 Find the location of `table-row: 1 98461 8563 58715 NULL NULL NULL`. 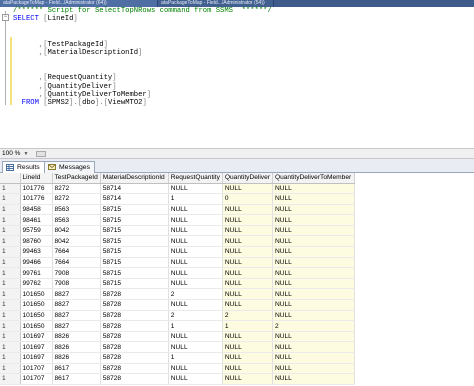

table-row: 1 98461 8563 58715 NULL NULL NULL is located at coordinates (177, 220).